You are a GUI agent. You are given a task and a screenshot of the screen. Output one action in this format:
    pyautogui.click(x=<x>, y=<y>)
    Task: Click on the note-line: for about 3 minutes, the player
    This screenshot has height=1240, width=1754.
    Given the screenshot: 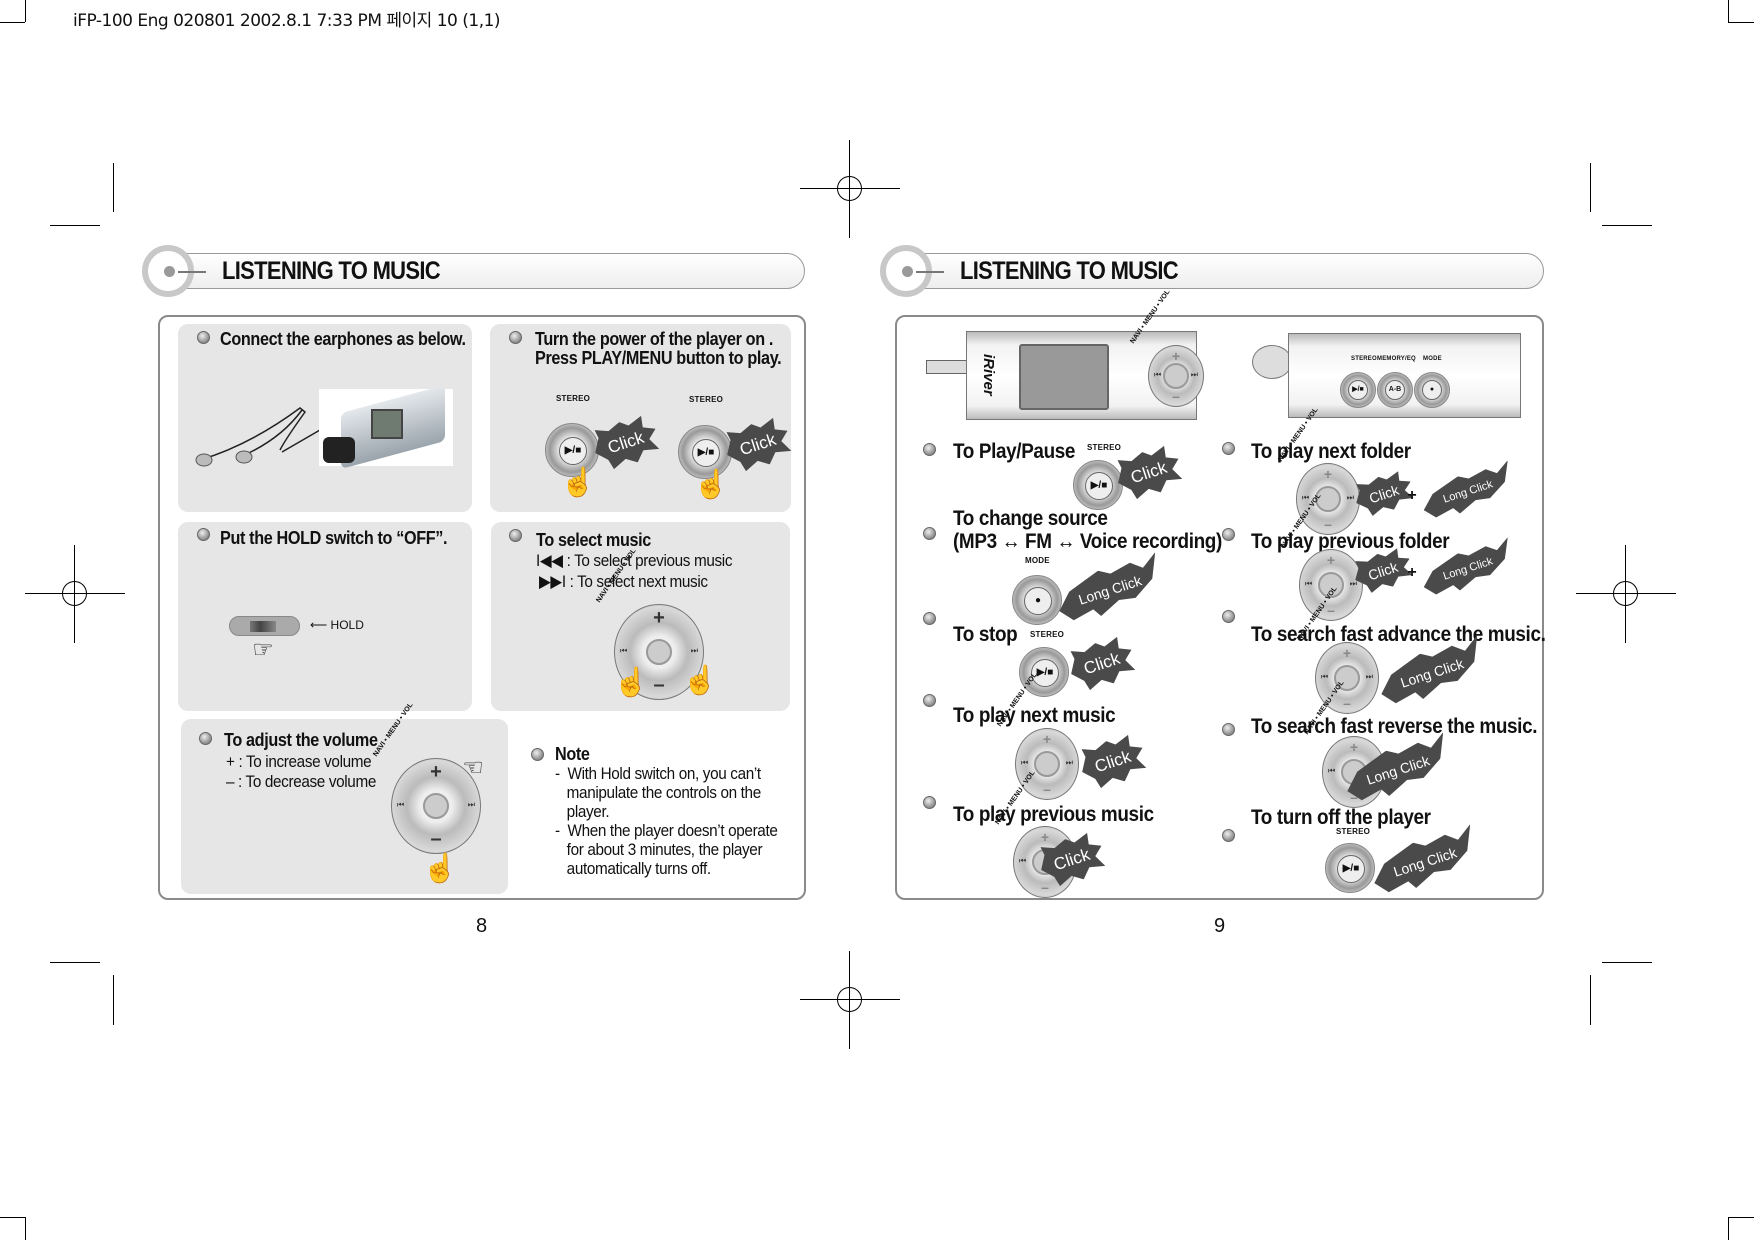 What is the action you would take?
    pyautogui.click(x=659, y=849)
    